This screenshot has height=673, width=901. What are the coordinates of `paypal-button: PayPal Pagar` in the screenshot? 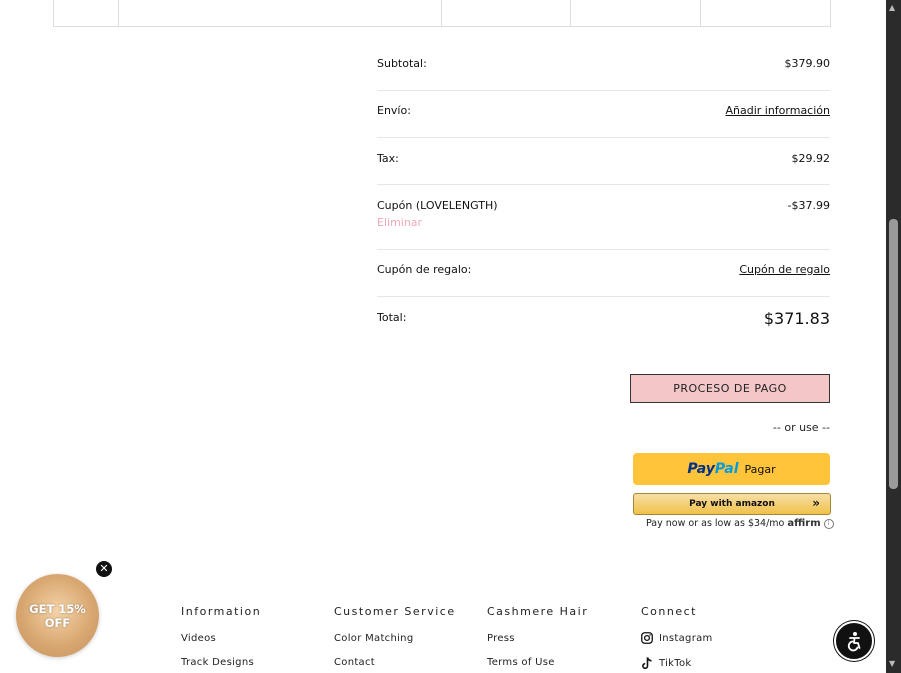 It's located at (731, 469).